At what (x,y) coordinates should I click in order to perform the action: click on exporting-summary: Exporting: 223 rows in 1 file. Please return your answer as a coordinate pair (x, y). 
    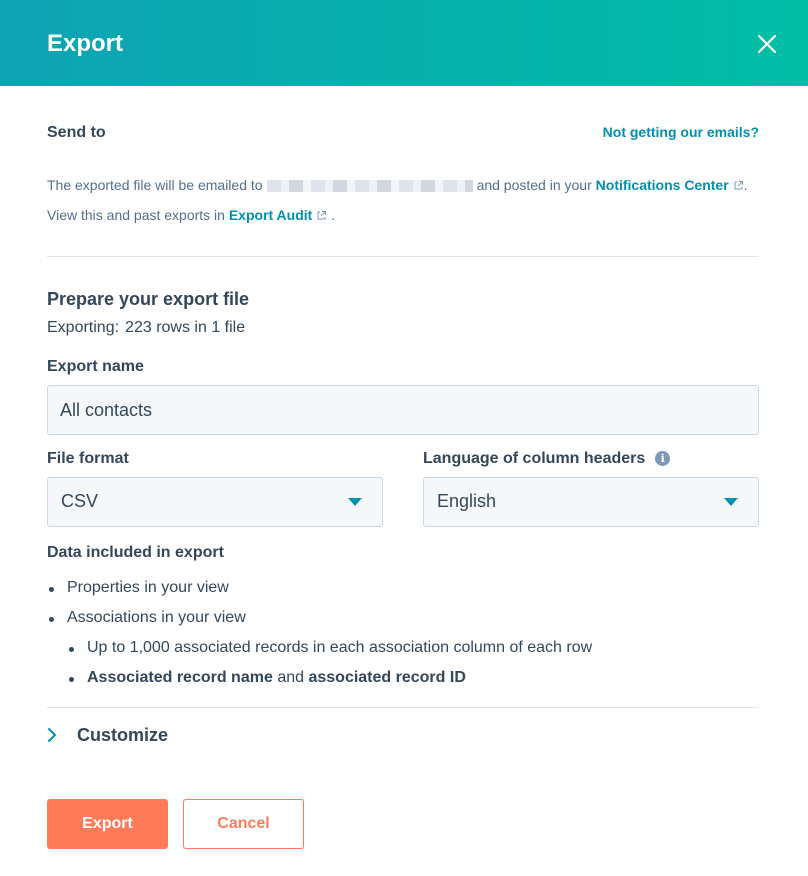
    Looking at the image, I should click on (146, 328).